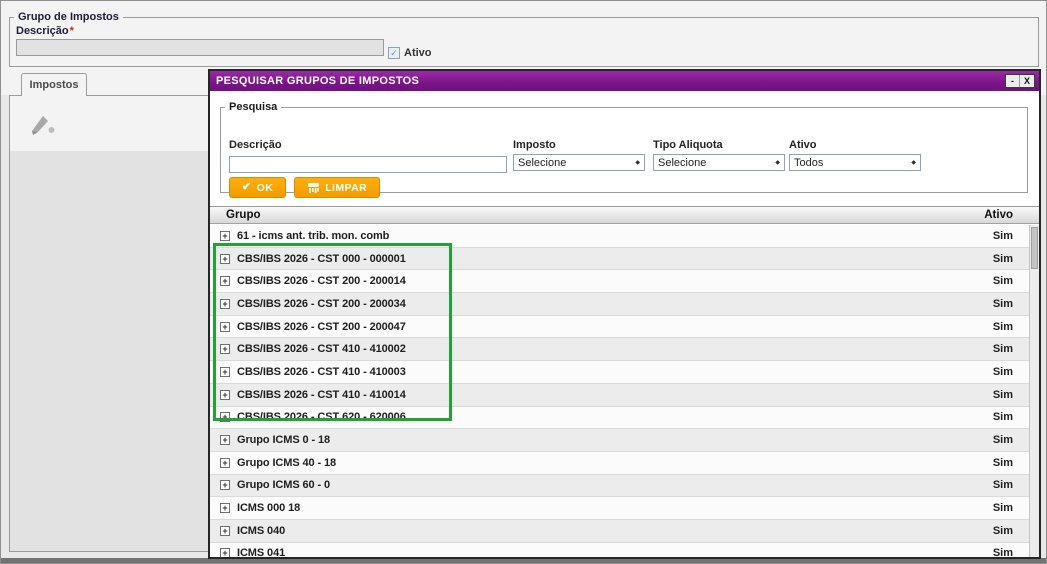 Image resolution: width=1047 pixels, height=564 pixels. I want to click on required-asterisk: *, so click(71, 31).